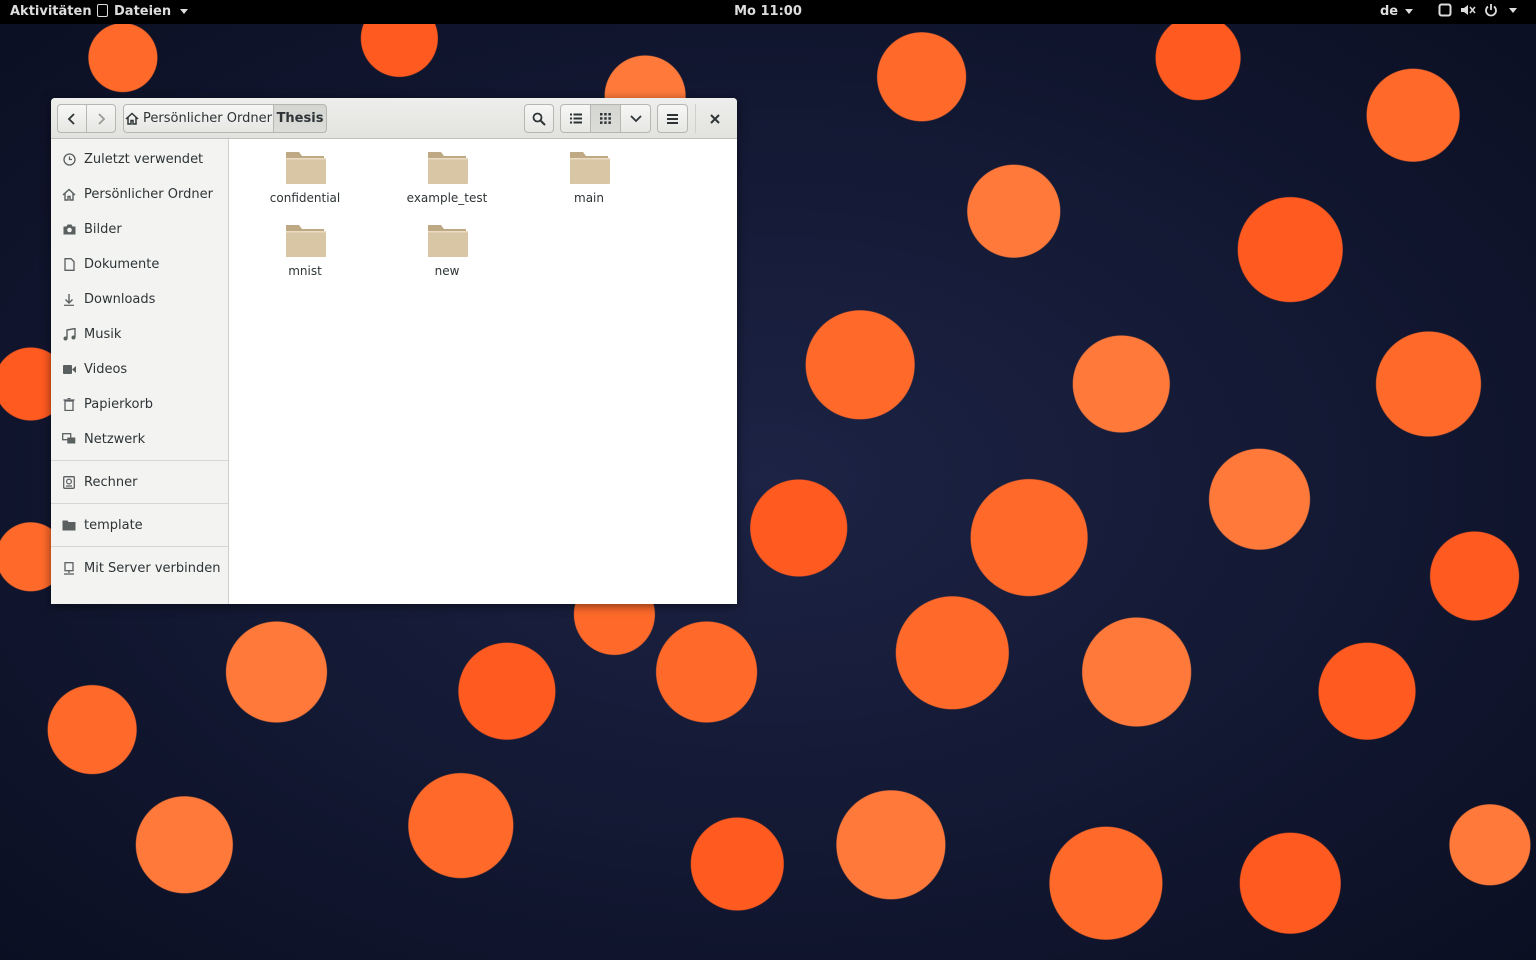 This screenshot has width=1536, height=960. Describe the element at coordinates (1445, 10) in the screenshot. I see `window-icon` at that location.